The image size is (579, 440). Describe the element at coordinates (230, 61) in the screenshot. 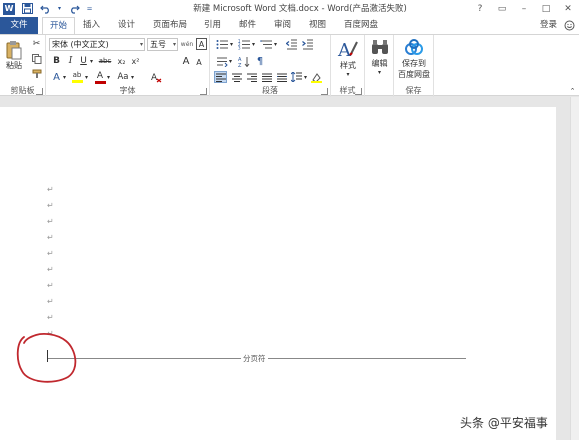

I see `chinese-layout-dropdown-icon: ▾` at that location.